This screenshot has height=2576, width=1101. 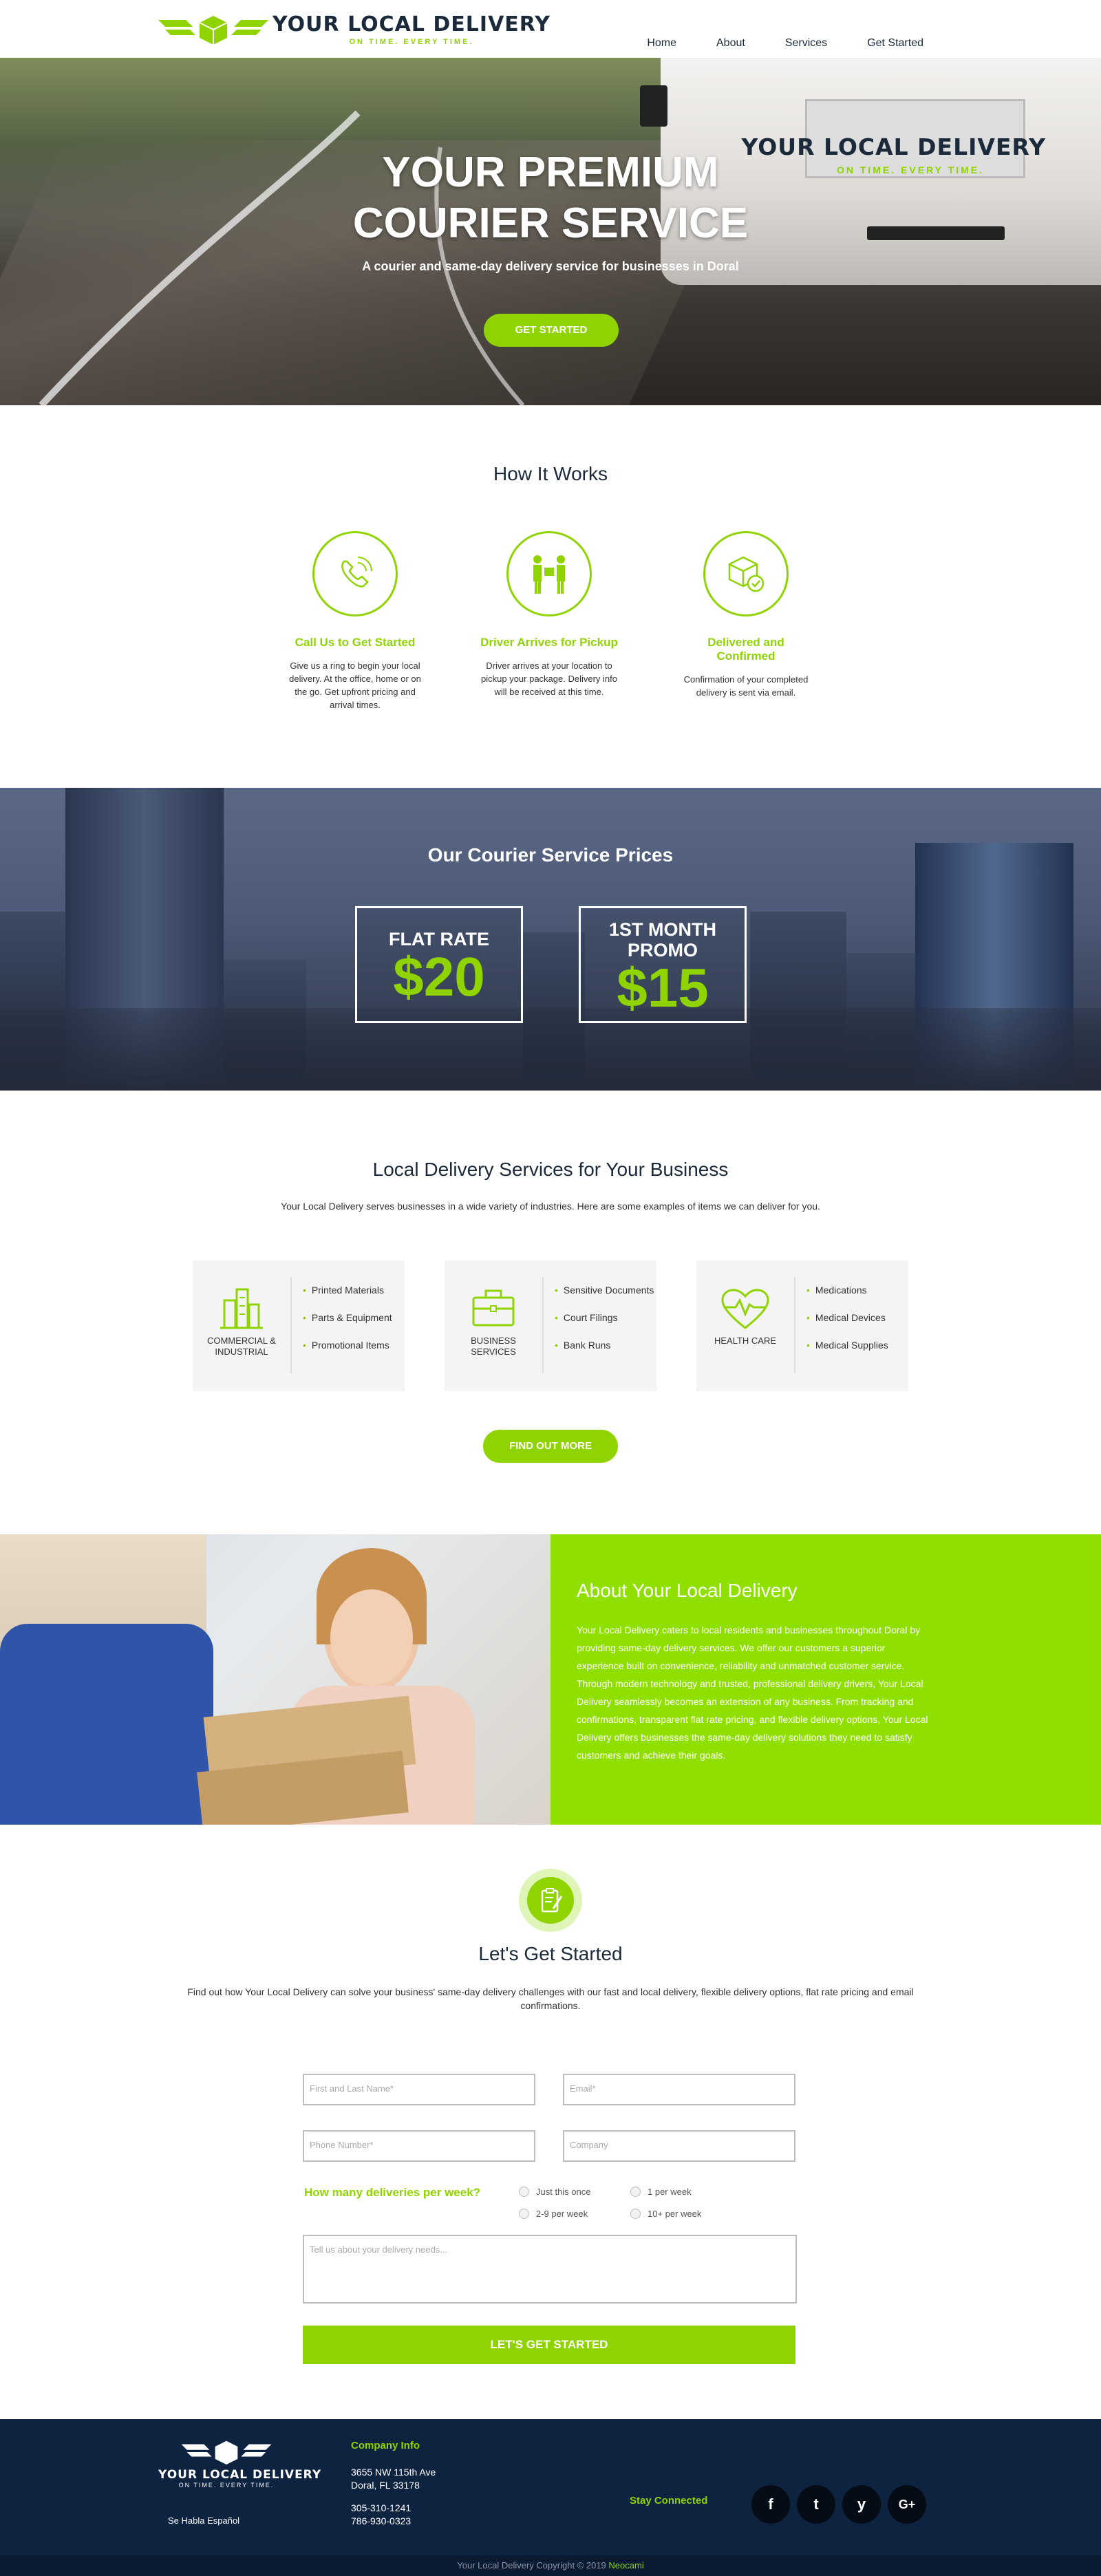 I want to click on company-field: Company, so click(x=679, y=2146).